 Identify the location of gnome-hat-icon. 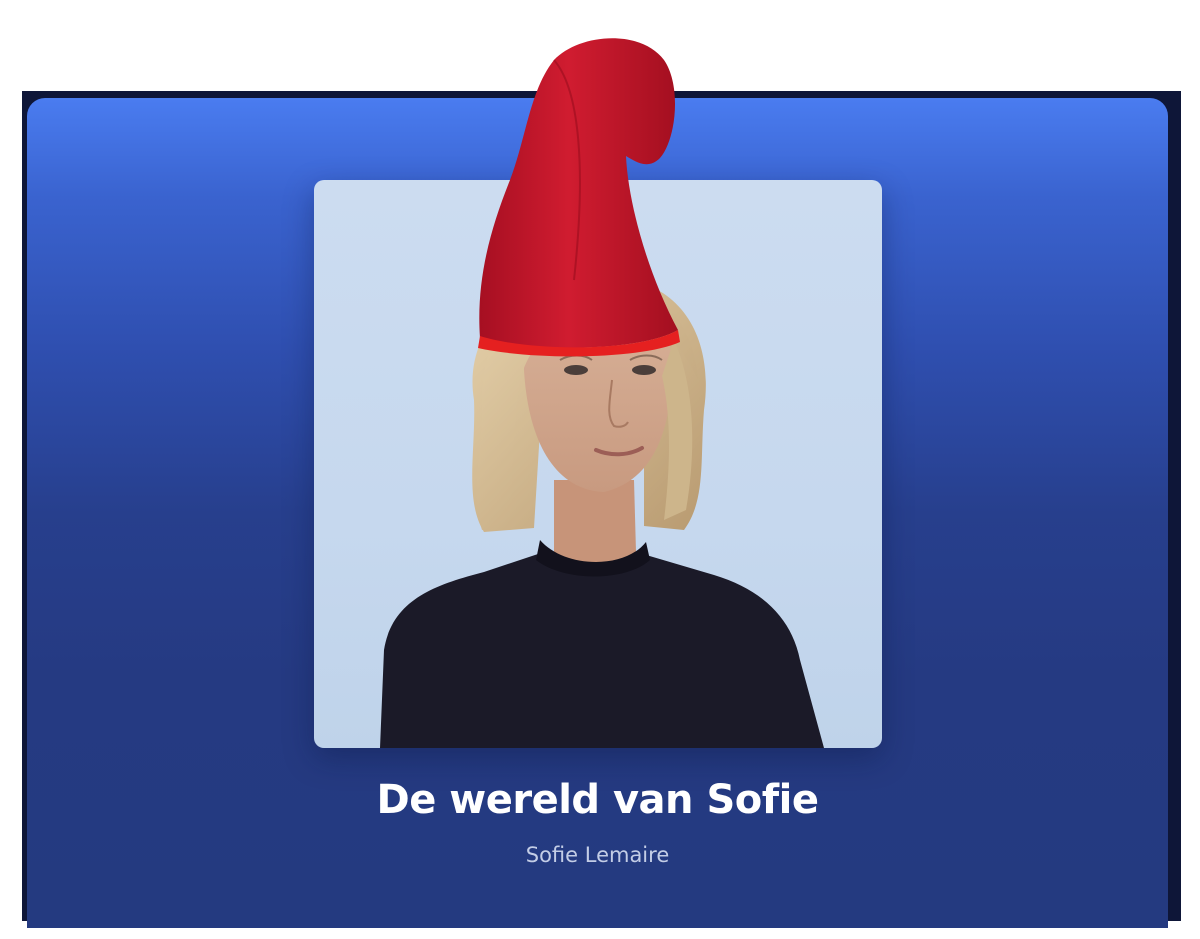
(579, 197).